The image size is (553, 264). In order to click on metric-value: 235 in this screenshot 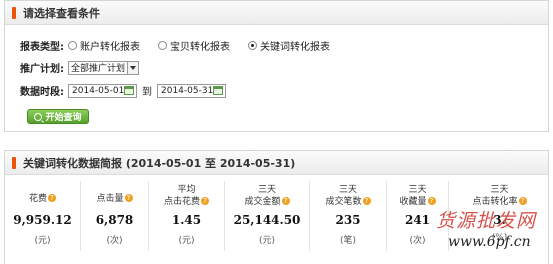, I will do `click(348, 220)`.